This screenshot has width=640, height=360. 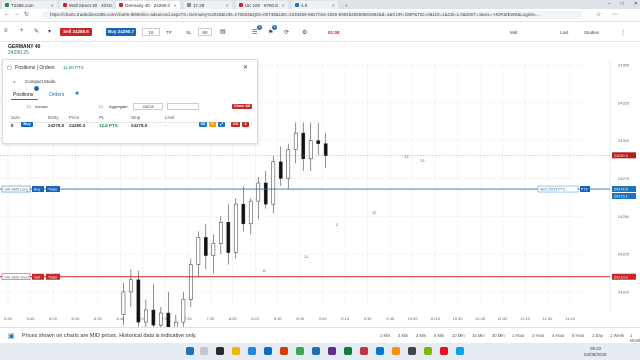 I want to click on sl-input: 60, so click(x=205, y=32).